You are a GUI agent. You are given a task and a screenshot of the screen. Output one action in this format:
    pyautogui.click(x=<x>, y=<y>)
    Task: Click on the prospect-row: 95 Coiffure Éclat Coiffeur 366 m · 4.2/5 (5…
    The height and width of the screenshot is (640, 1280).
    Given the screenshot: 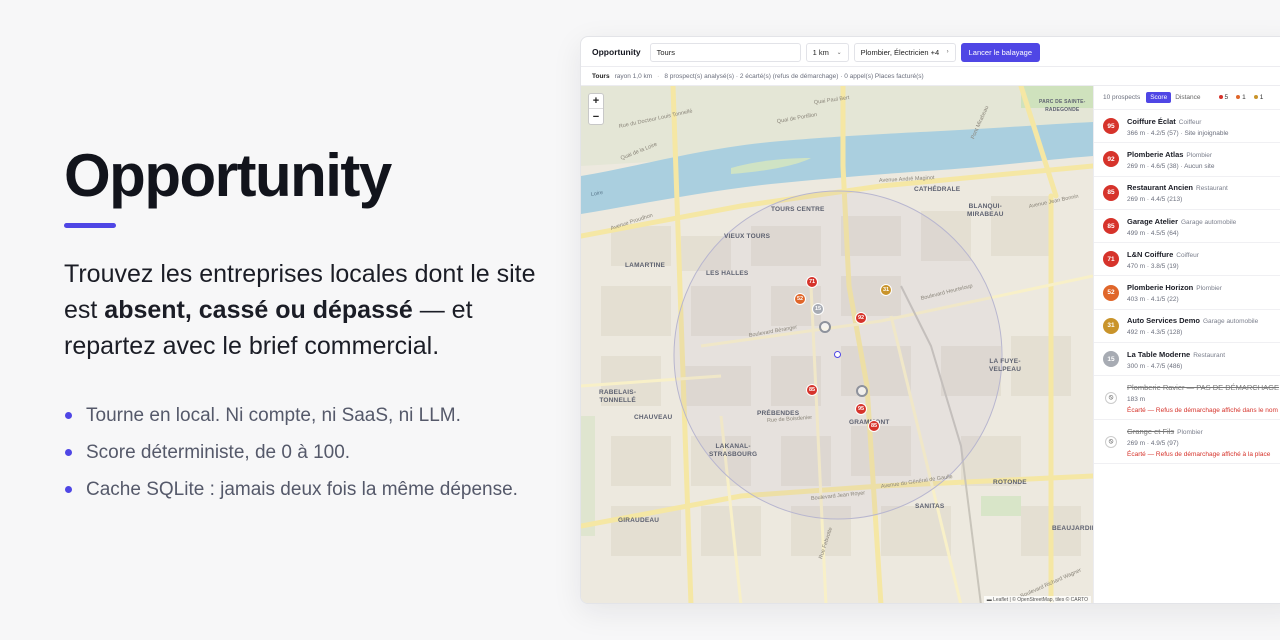 What is the action you would take?
    pyautogui.click(x=1187, y=127)
    